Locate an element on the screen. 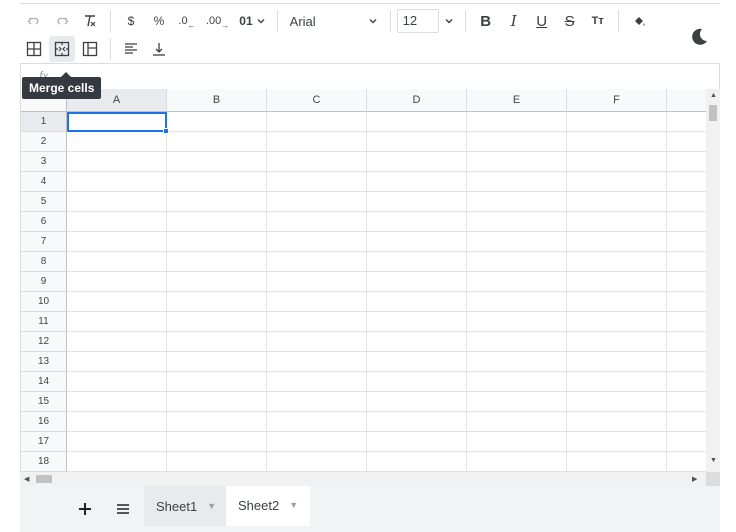 This screenshot has height=532, width=736. scroll-up-icon: ▲ is located at coordinates (713, 95).